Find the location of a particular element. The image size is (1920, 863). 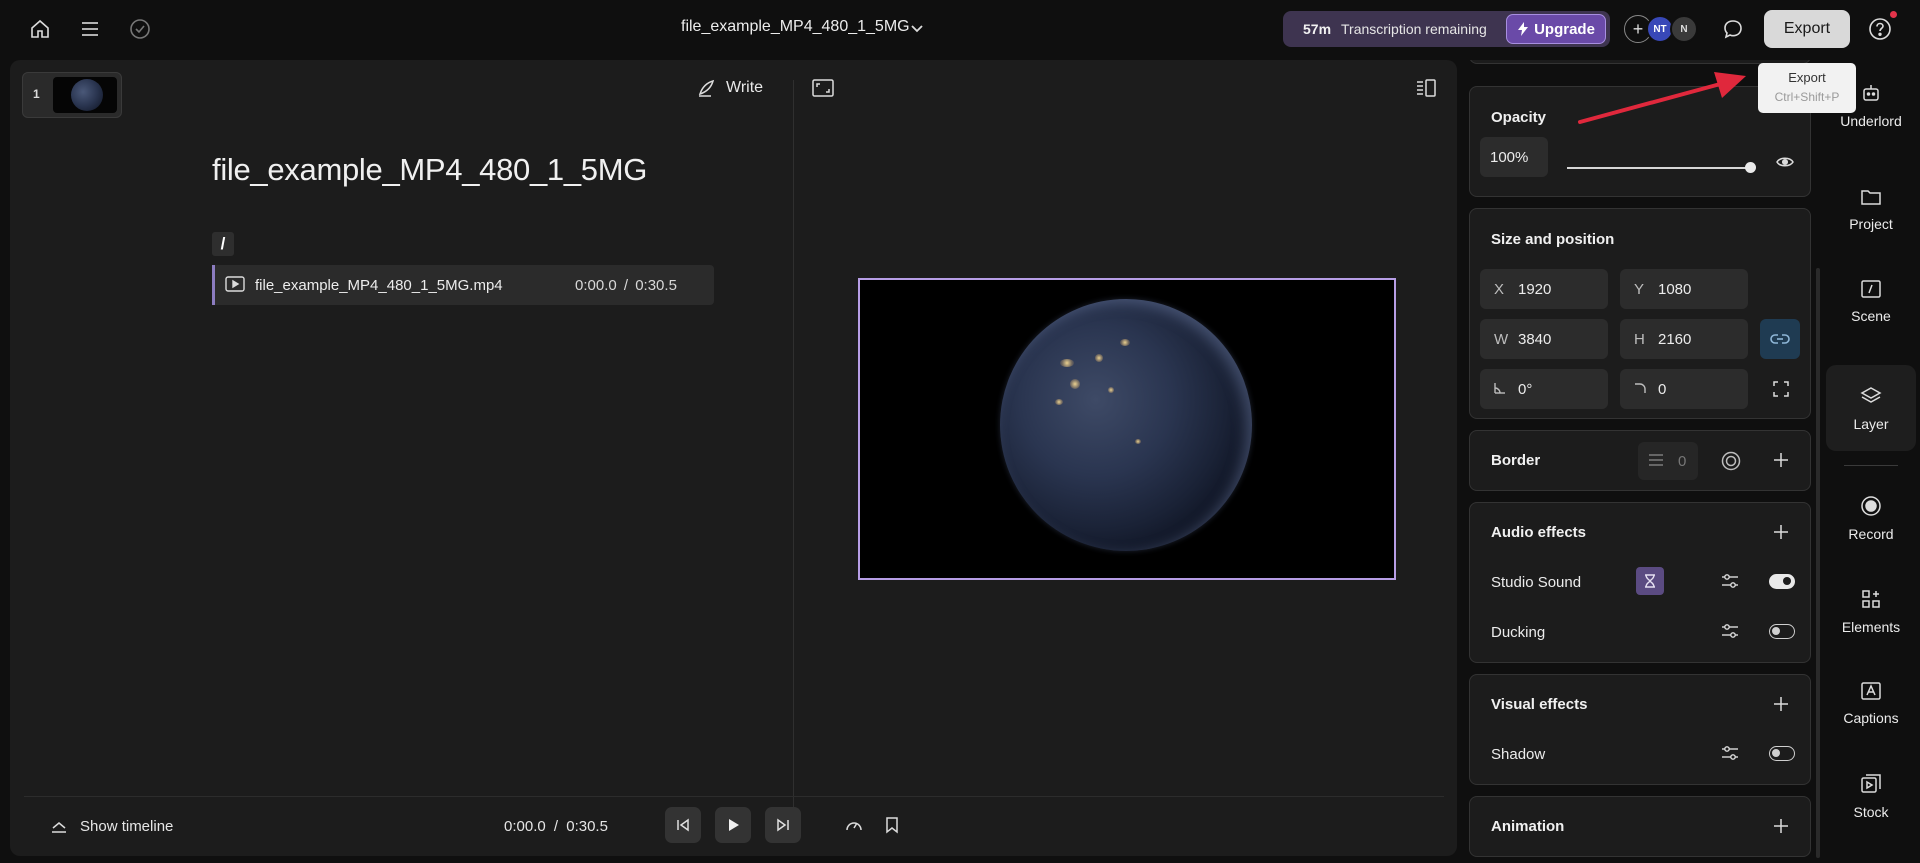

skip-forward-icon is located at coordinates (783, 825).